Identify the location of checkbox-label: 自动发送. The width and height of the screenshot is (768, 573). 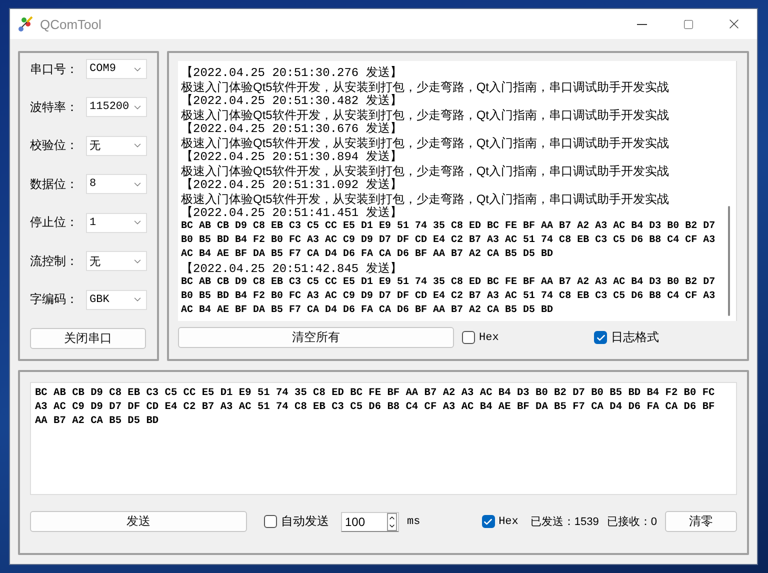
(305, 521).